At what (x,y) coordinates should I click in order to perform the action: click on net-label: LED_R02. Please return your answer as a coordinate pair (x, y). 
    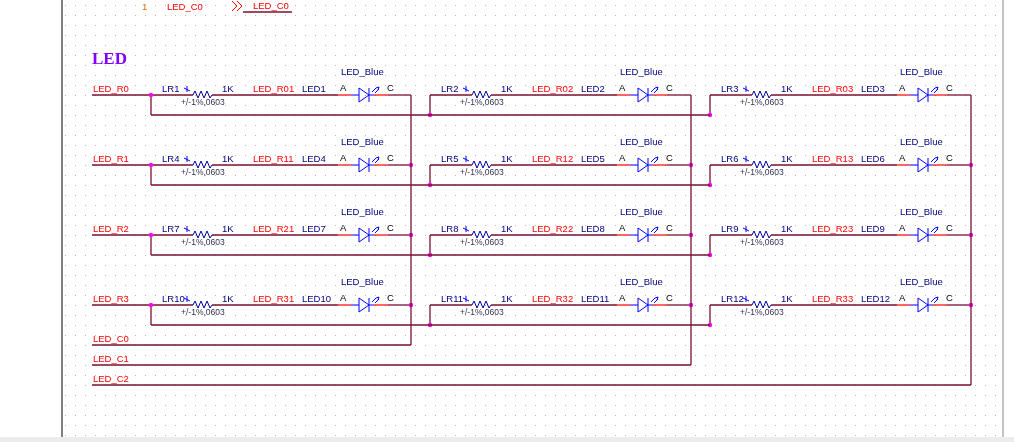
    Looking at the image, I should click on (553, 88).